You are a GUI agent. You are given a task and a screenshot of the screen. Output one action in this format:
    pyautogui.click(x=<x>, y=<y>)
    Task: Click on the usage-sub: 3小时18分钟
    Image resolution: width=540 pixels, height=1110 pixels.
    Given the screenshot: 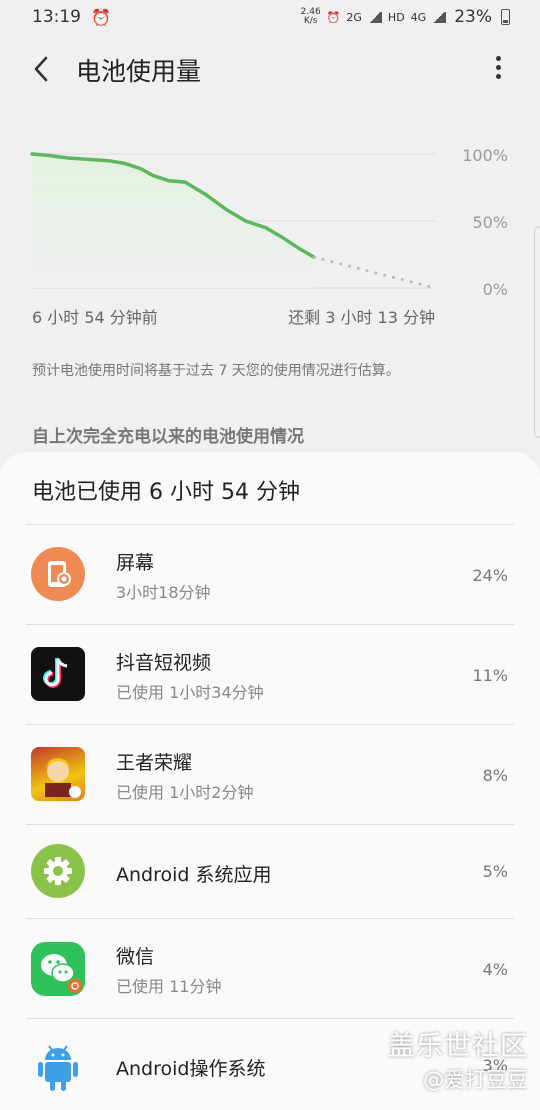 What is the action you would take?
    pyautogui.click(x=163, y=592)
    